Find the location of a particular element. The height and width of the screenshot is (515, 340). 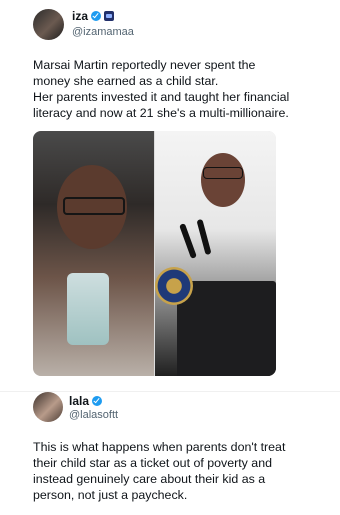

display-name-text: iza is located at coordinates (80, 16).